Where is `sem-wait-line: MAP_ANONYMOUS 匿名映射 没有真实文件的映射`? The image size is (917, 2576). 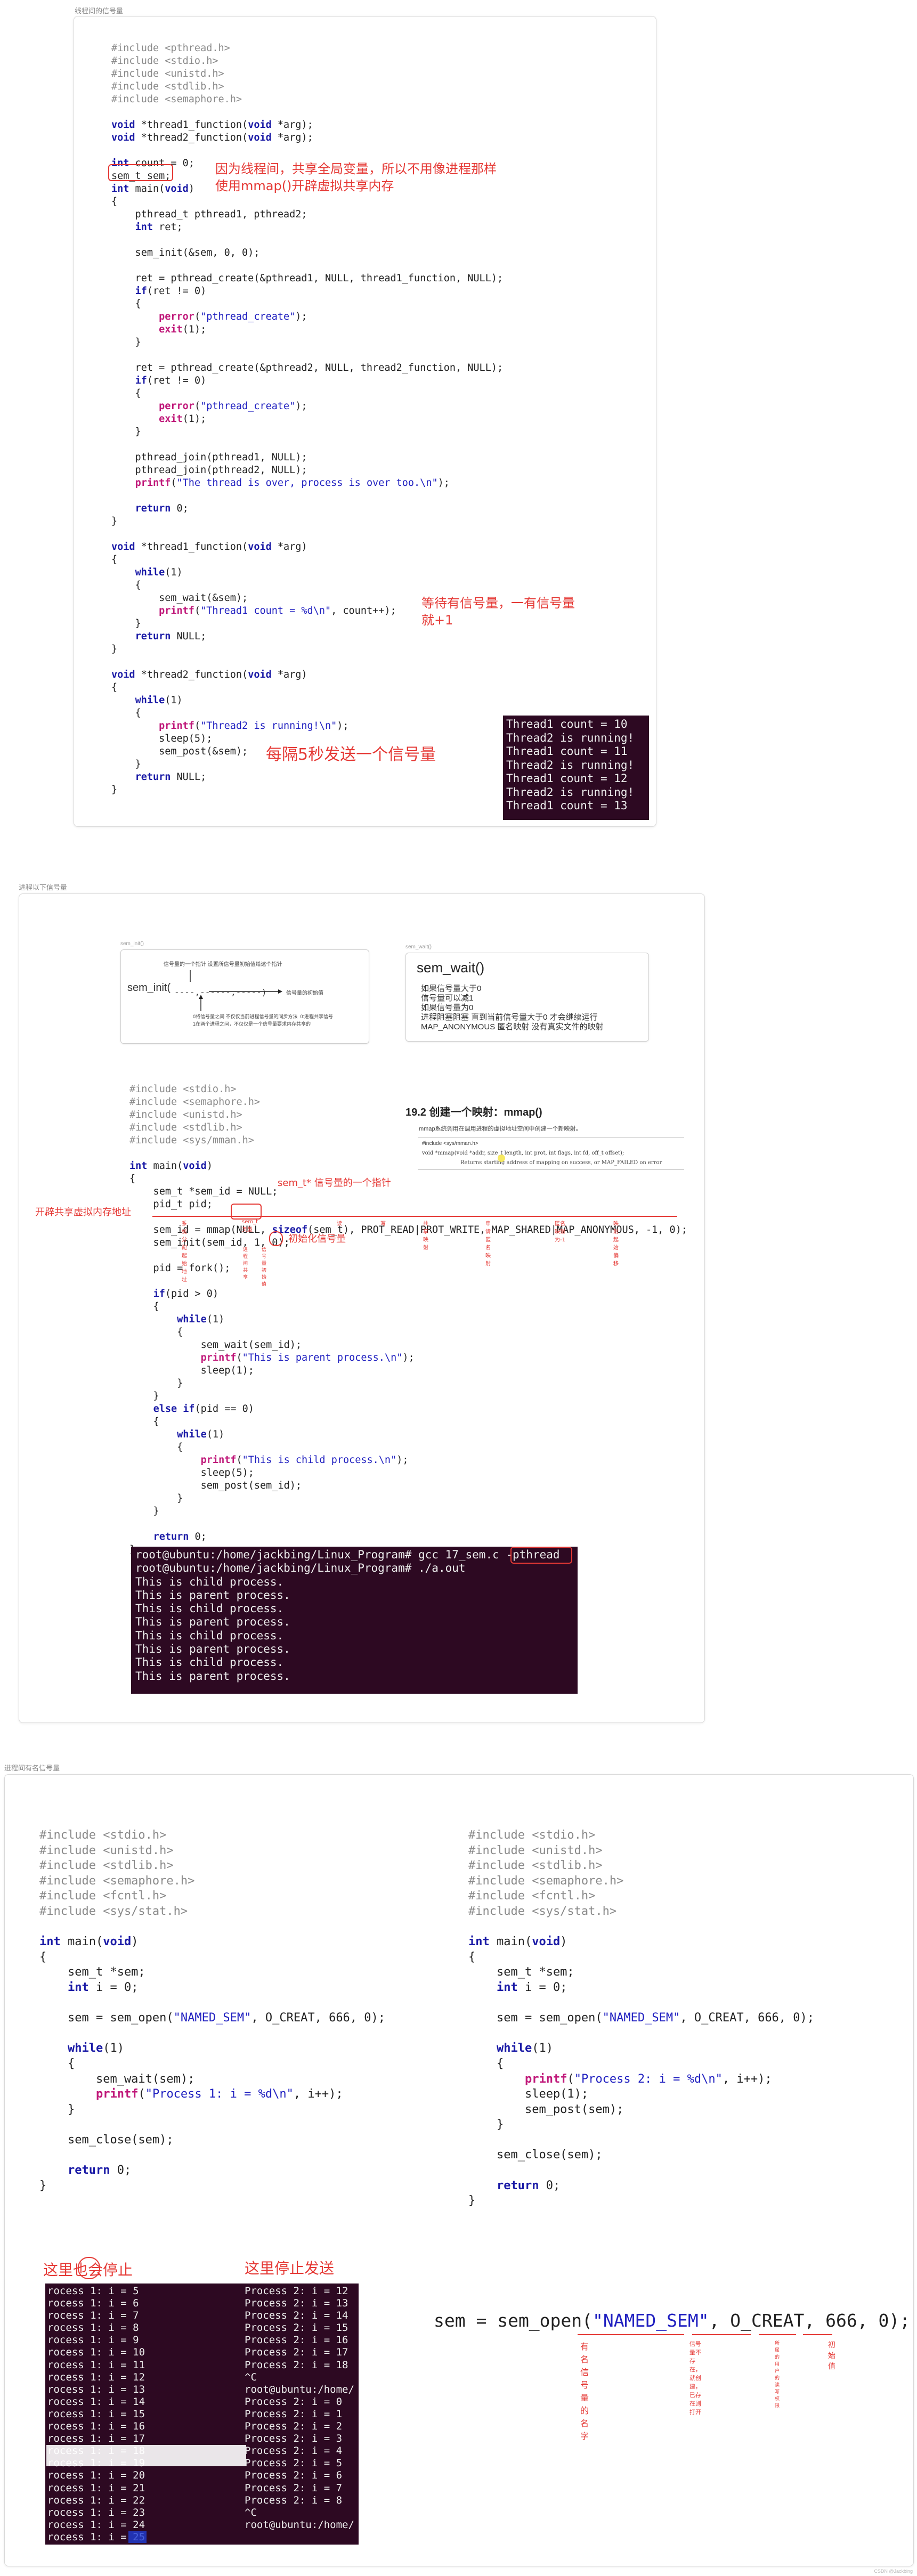
sem-wait-line: MAP_ANONYMOUS 匿名映射 没有真实文件的映射 is located at coordinates (512, 1026).